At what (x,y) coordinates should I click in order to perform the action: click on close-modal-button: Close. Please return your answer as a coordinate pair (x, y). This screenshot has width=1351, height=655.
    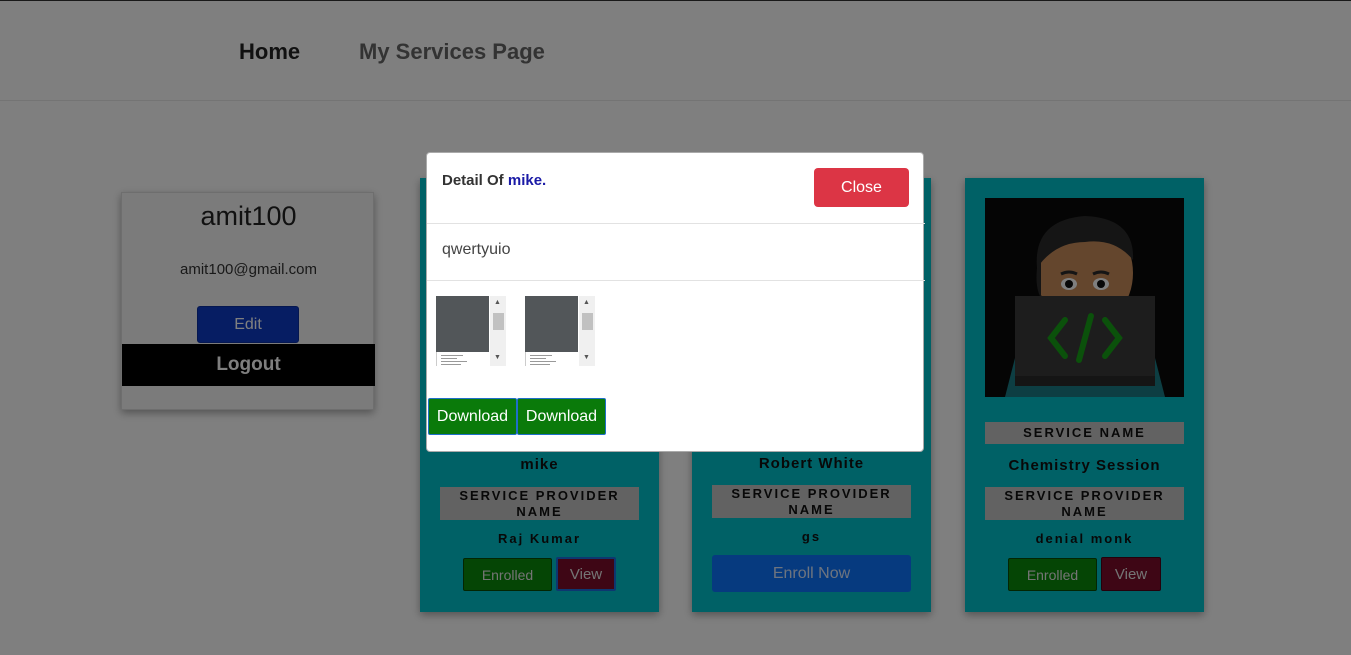
    Looking at the image, I should click on (861, 187).